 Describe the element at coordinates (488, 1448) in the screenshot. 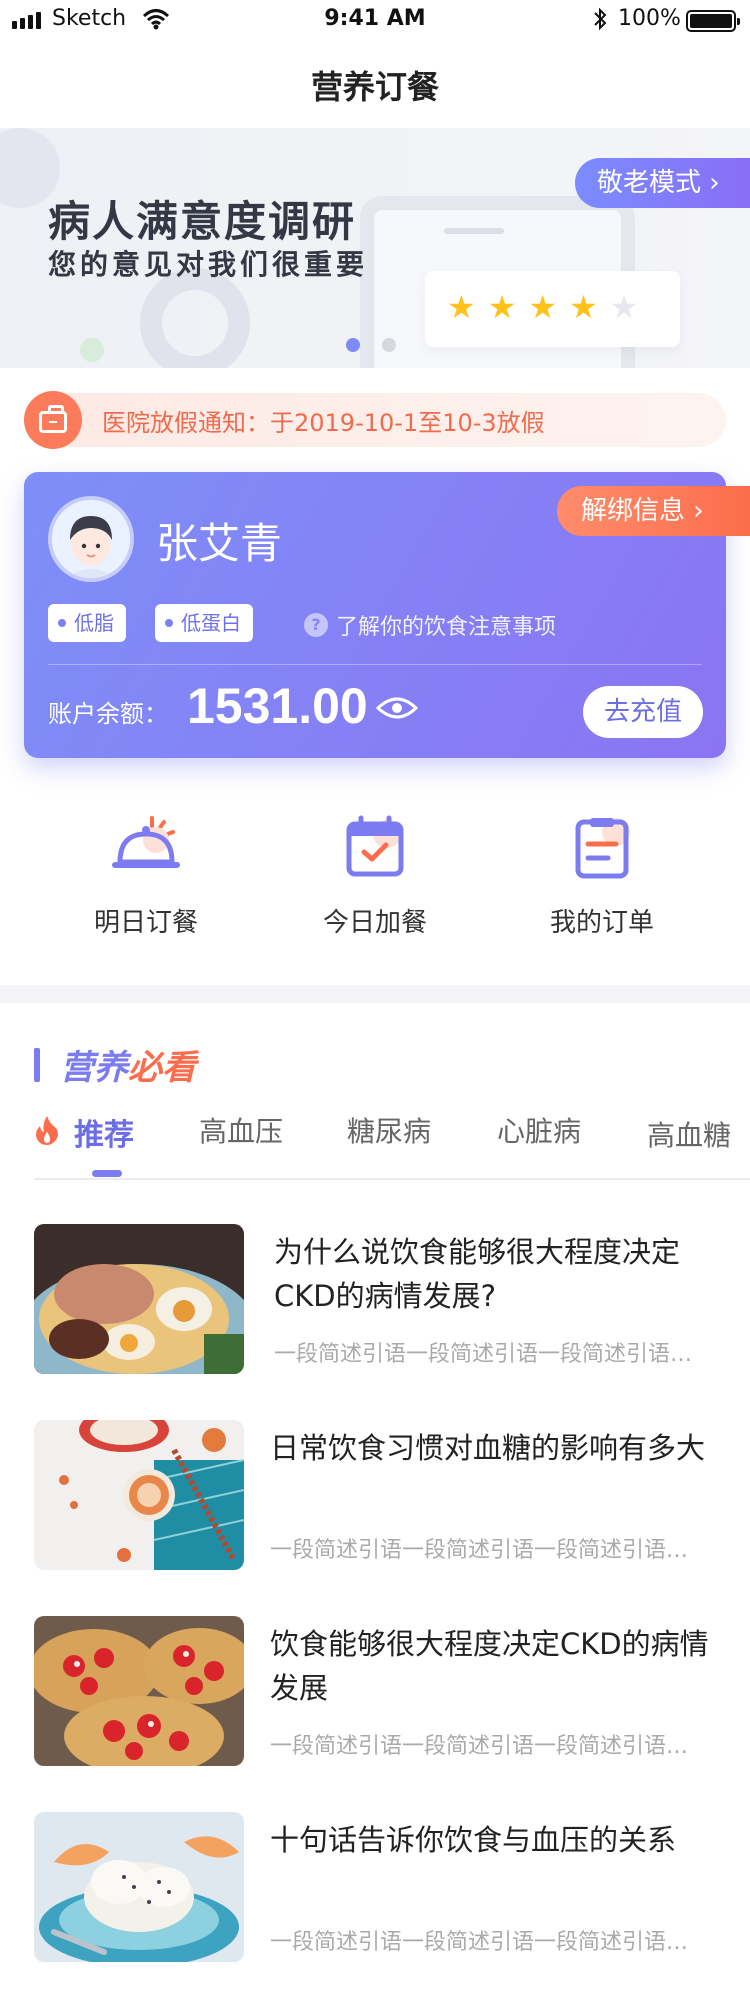

I see `article-title: 日常饮食习惯对血糖的影响有多大` at that location.